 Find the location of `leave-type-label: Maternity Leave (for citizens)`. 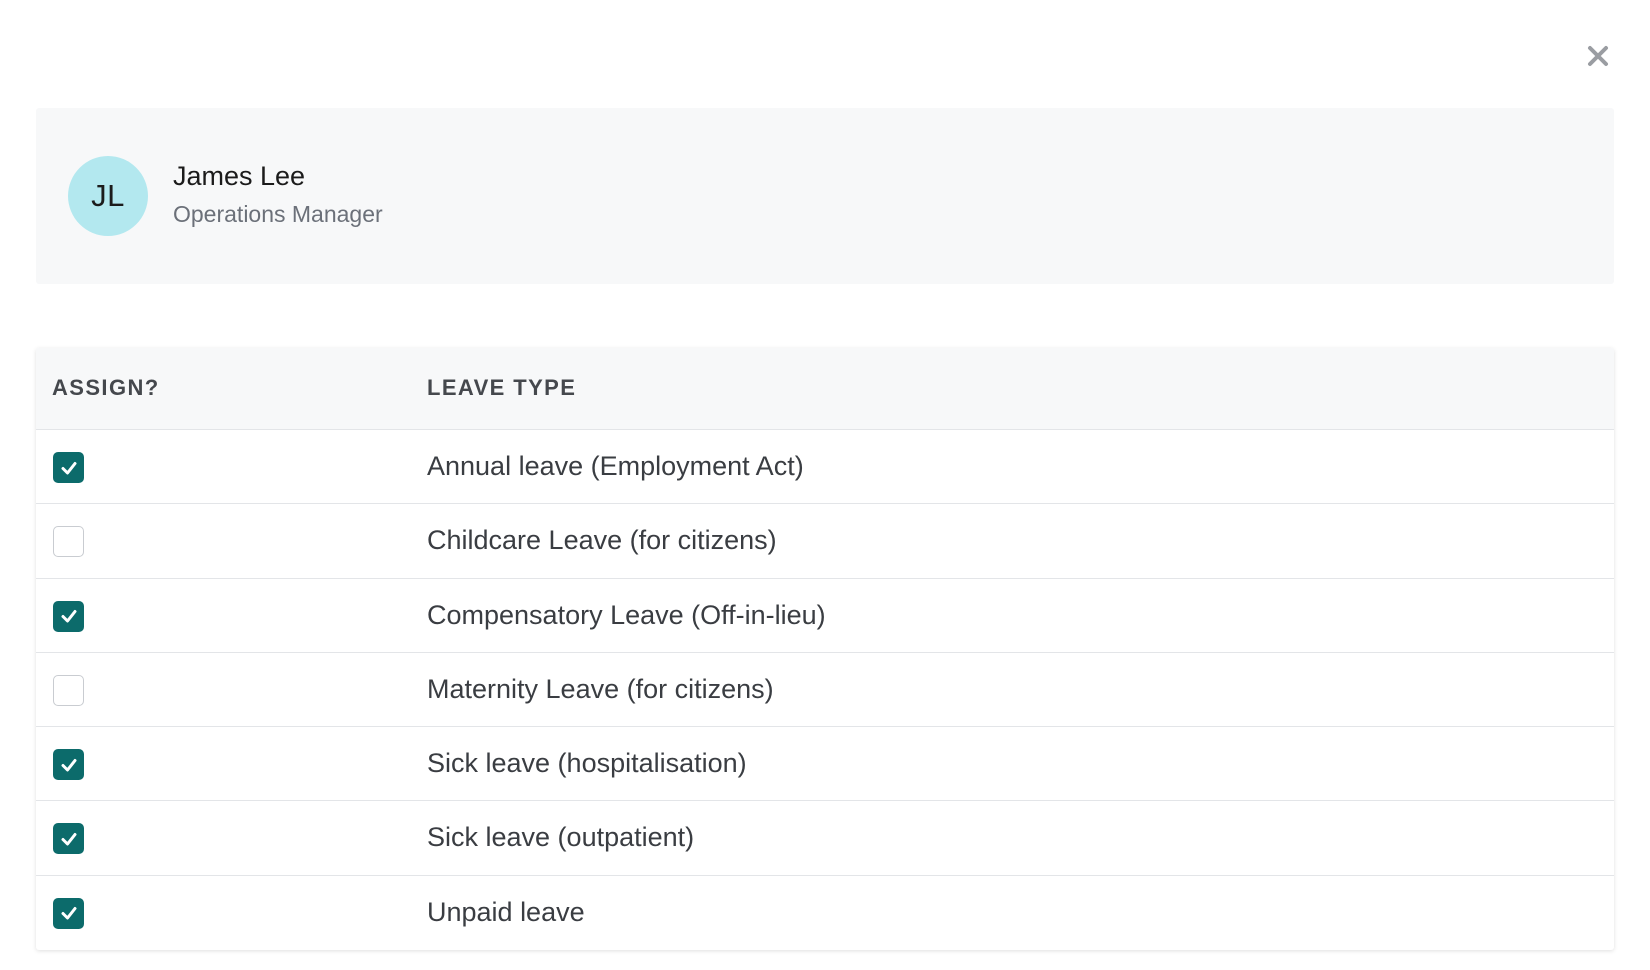

leave-type-label: Maternity Leave (for citizens) is located at coordinates (600, 688).